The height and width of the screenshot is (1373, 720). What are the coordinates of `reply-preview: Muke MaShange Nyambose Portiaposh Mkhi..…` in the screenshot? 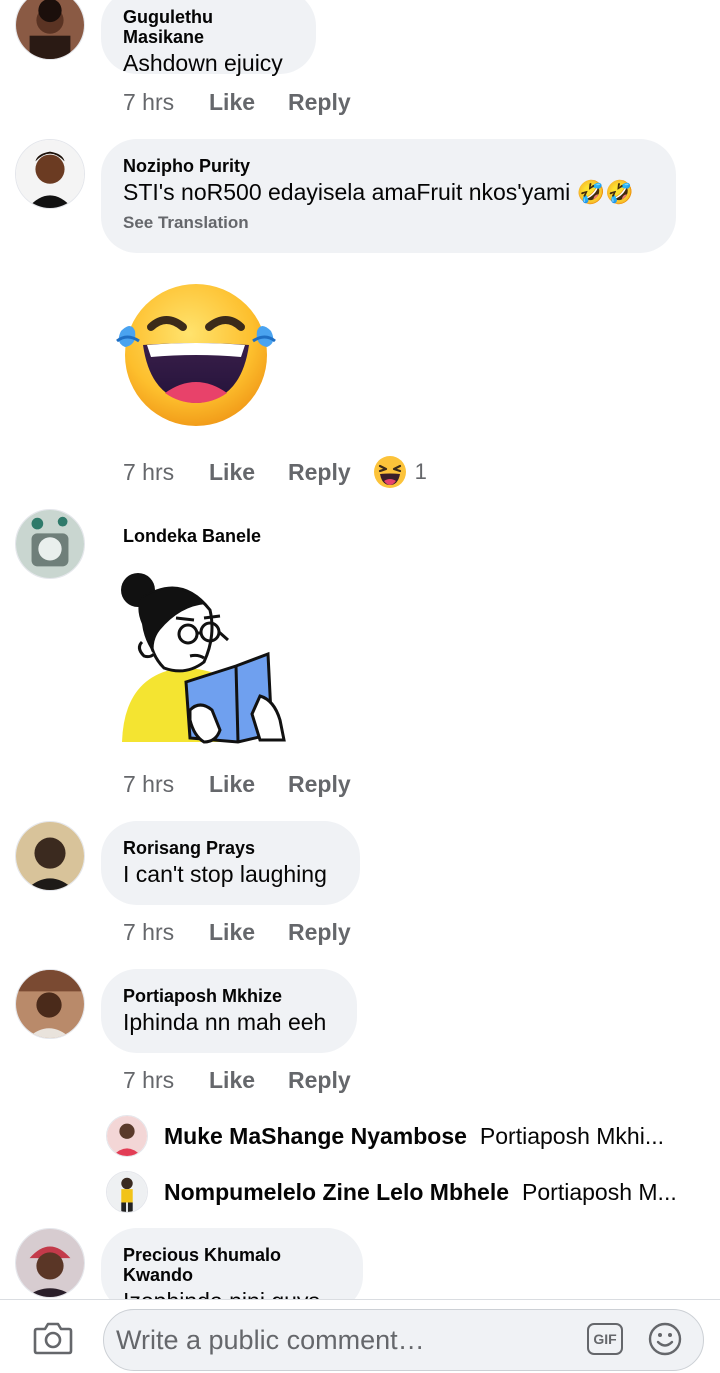 It's located at (385, 1136).